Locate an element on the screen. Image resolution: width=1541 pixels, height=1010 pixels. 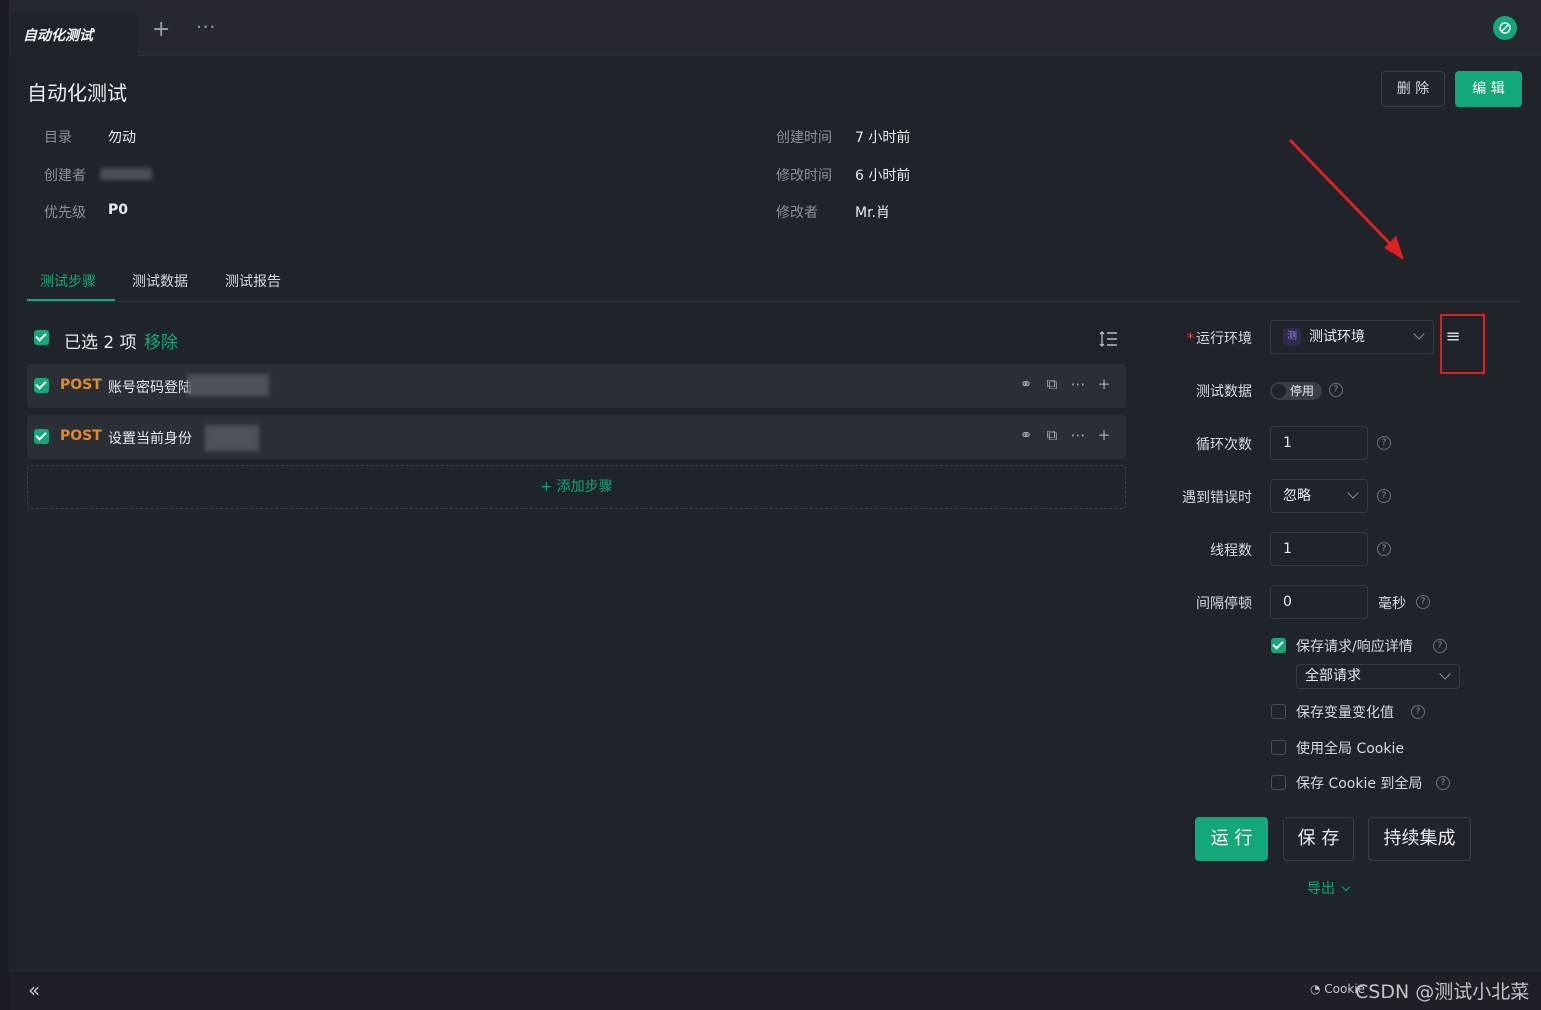
on-error-select: 忽略 is located at coordinates (1319, 496).